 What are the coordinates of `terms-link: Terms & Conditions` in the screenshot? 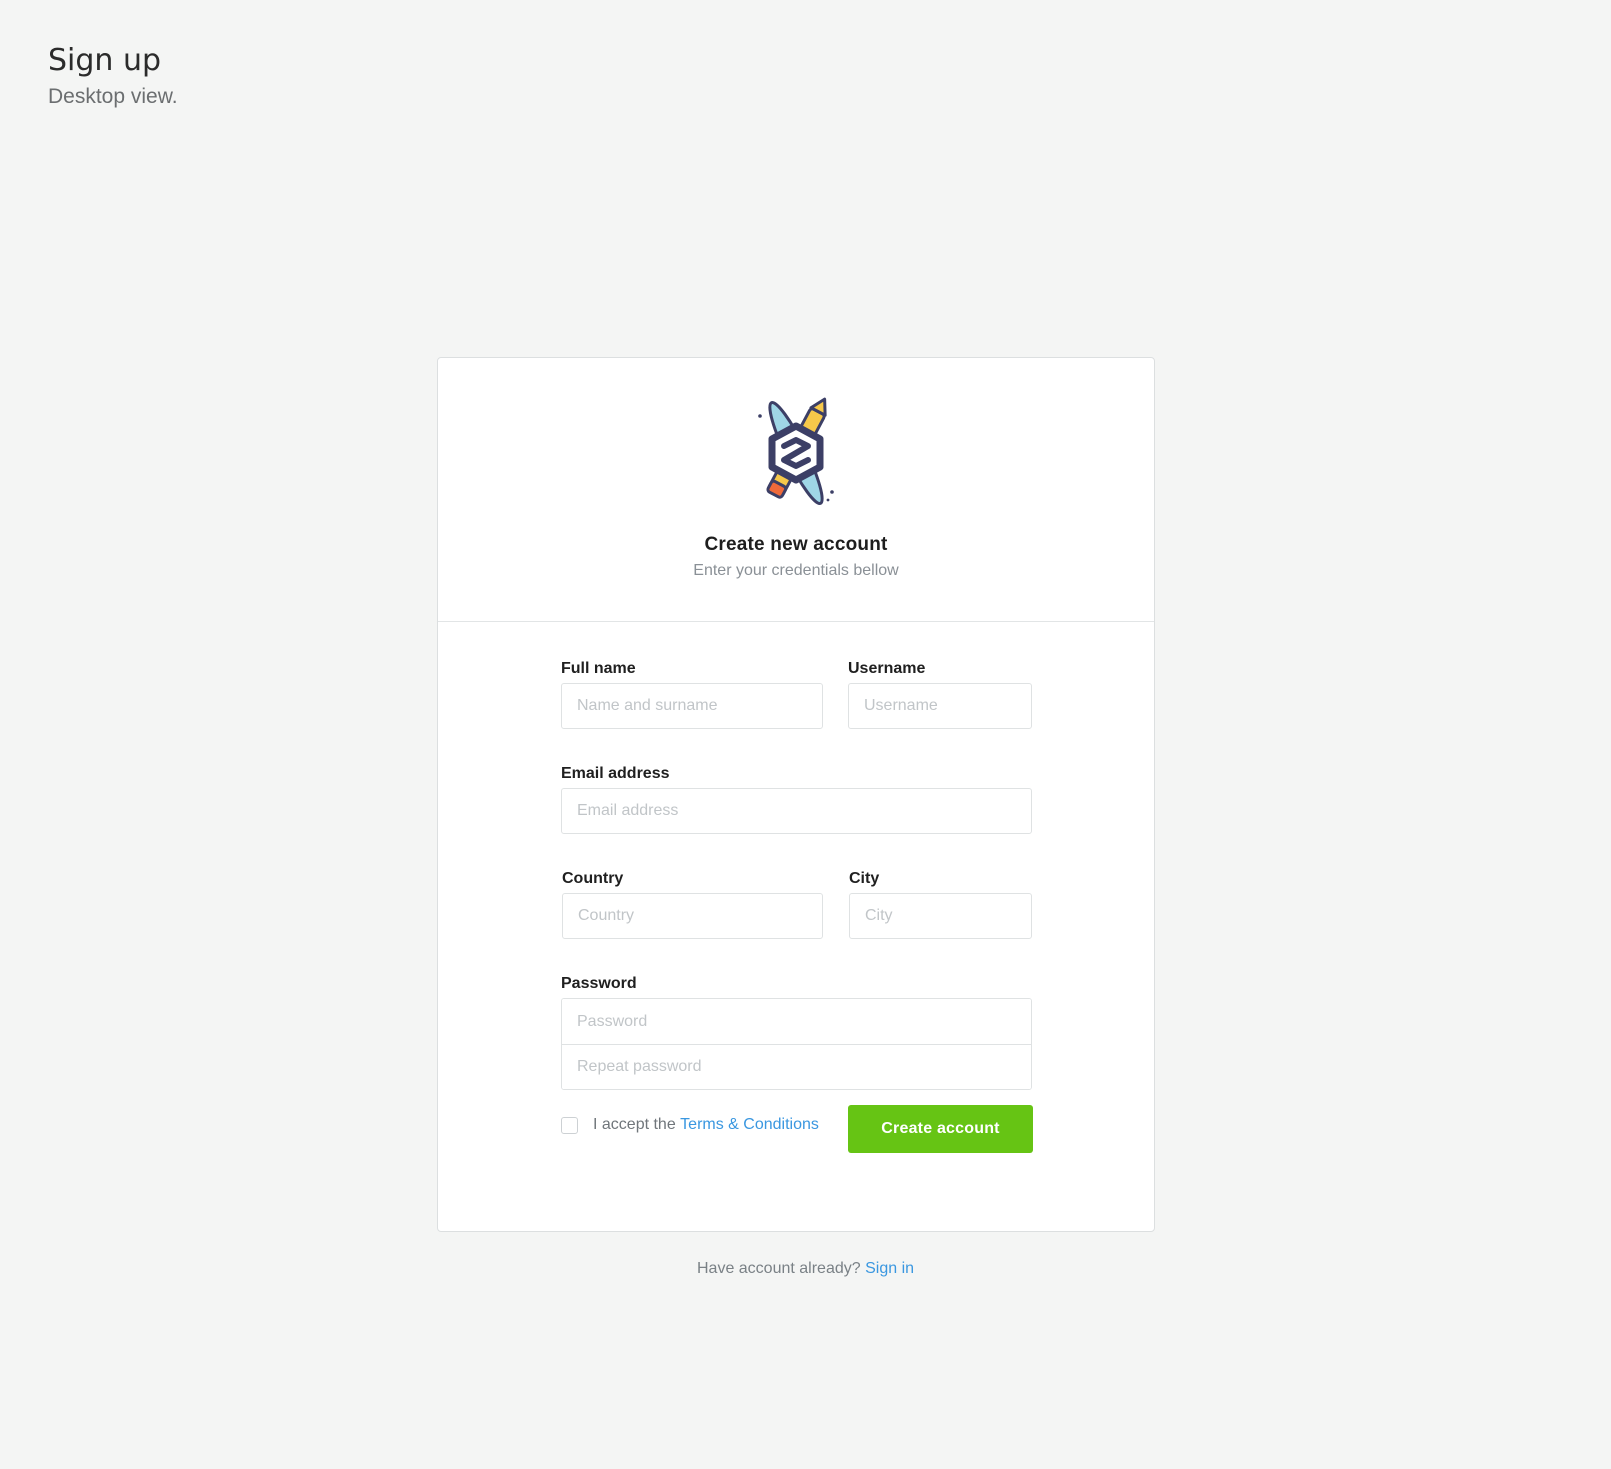 It's located at (749, 1125).